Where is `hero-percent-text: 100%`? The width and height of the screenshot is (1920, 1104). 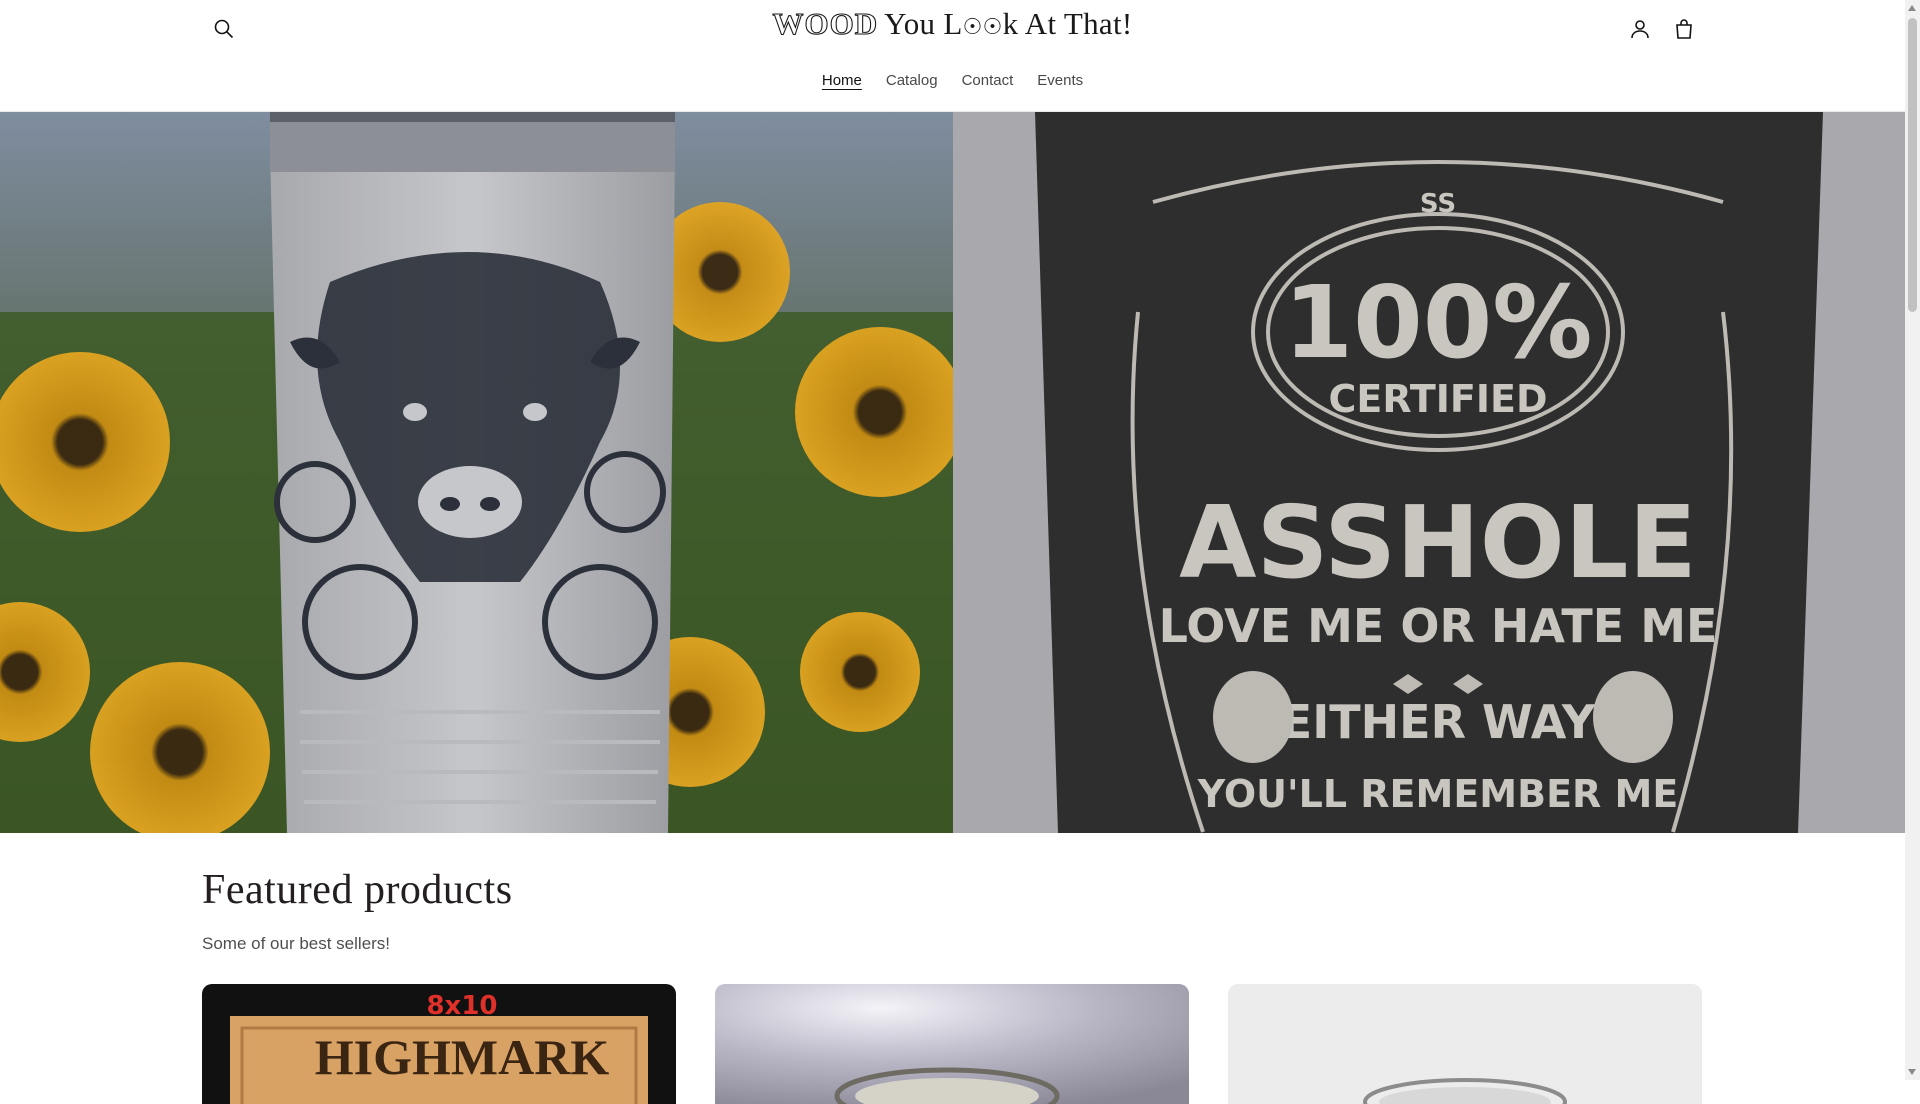 hero-percent-text: 100% is located at coordinates (1438, 322).